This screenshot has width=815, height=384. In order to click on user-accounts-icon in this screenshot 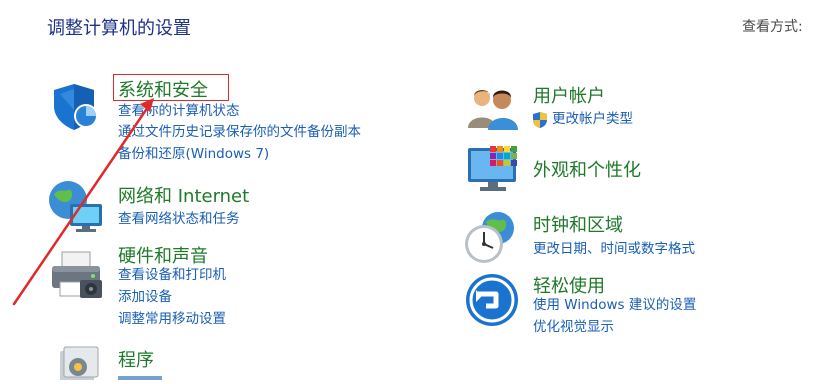, I will do `click(494, 107)`.